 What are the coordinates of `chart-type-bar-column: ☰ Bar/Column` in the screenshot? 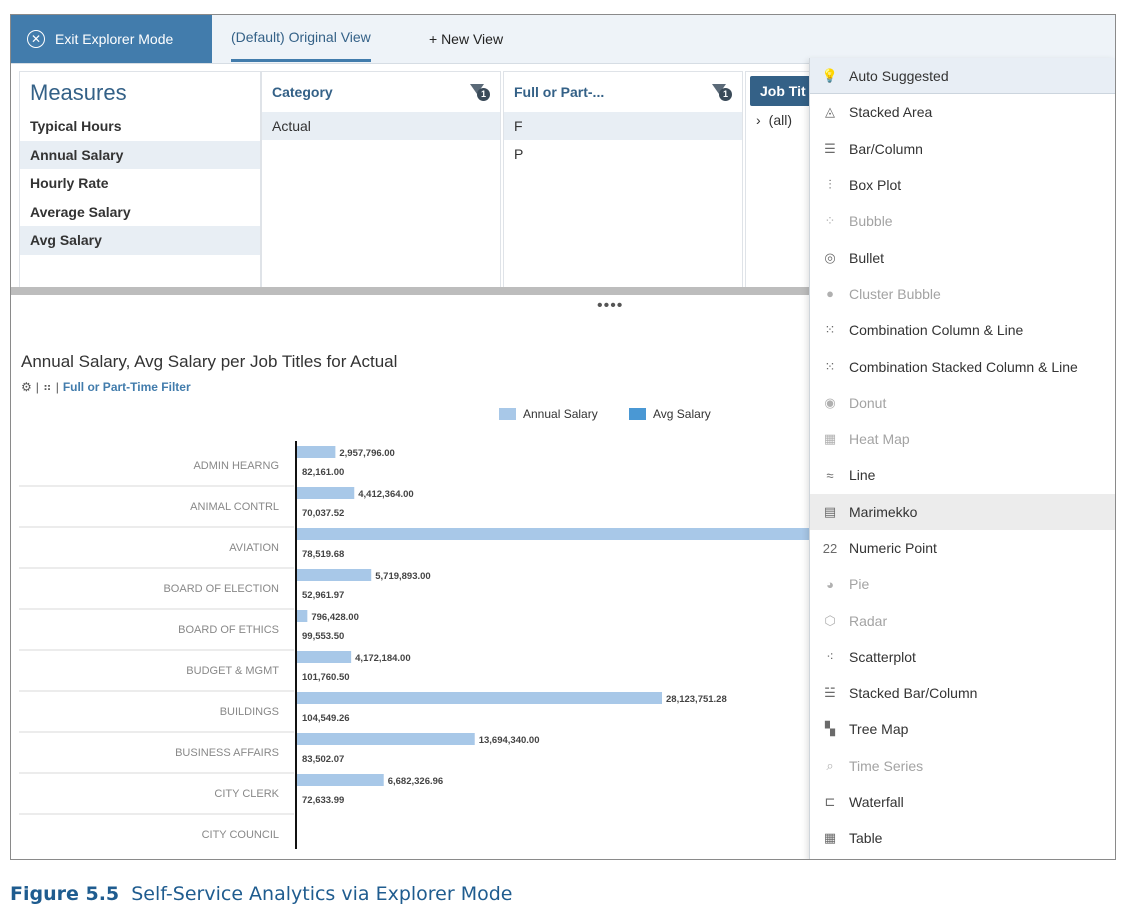 It's located at (962, 149).